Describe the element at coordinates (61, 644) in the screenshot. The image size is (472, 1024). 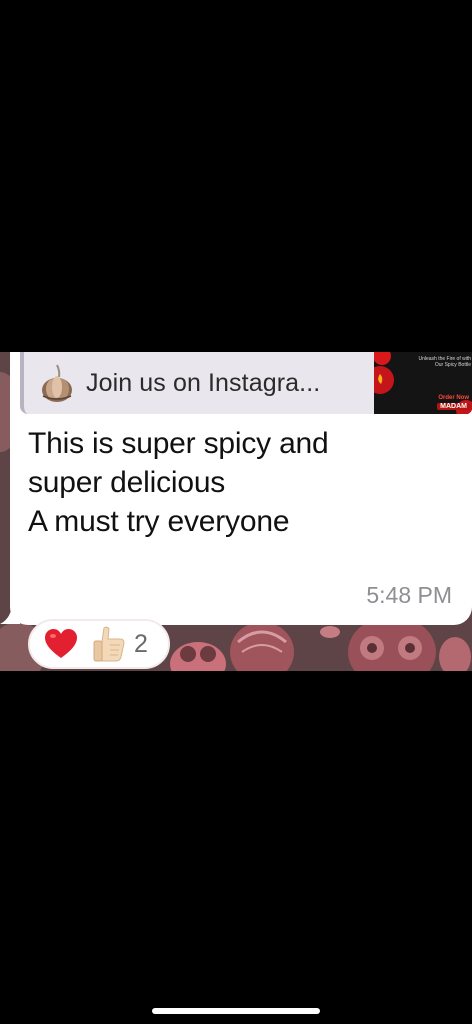
I see `heart-icon` at that location.